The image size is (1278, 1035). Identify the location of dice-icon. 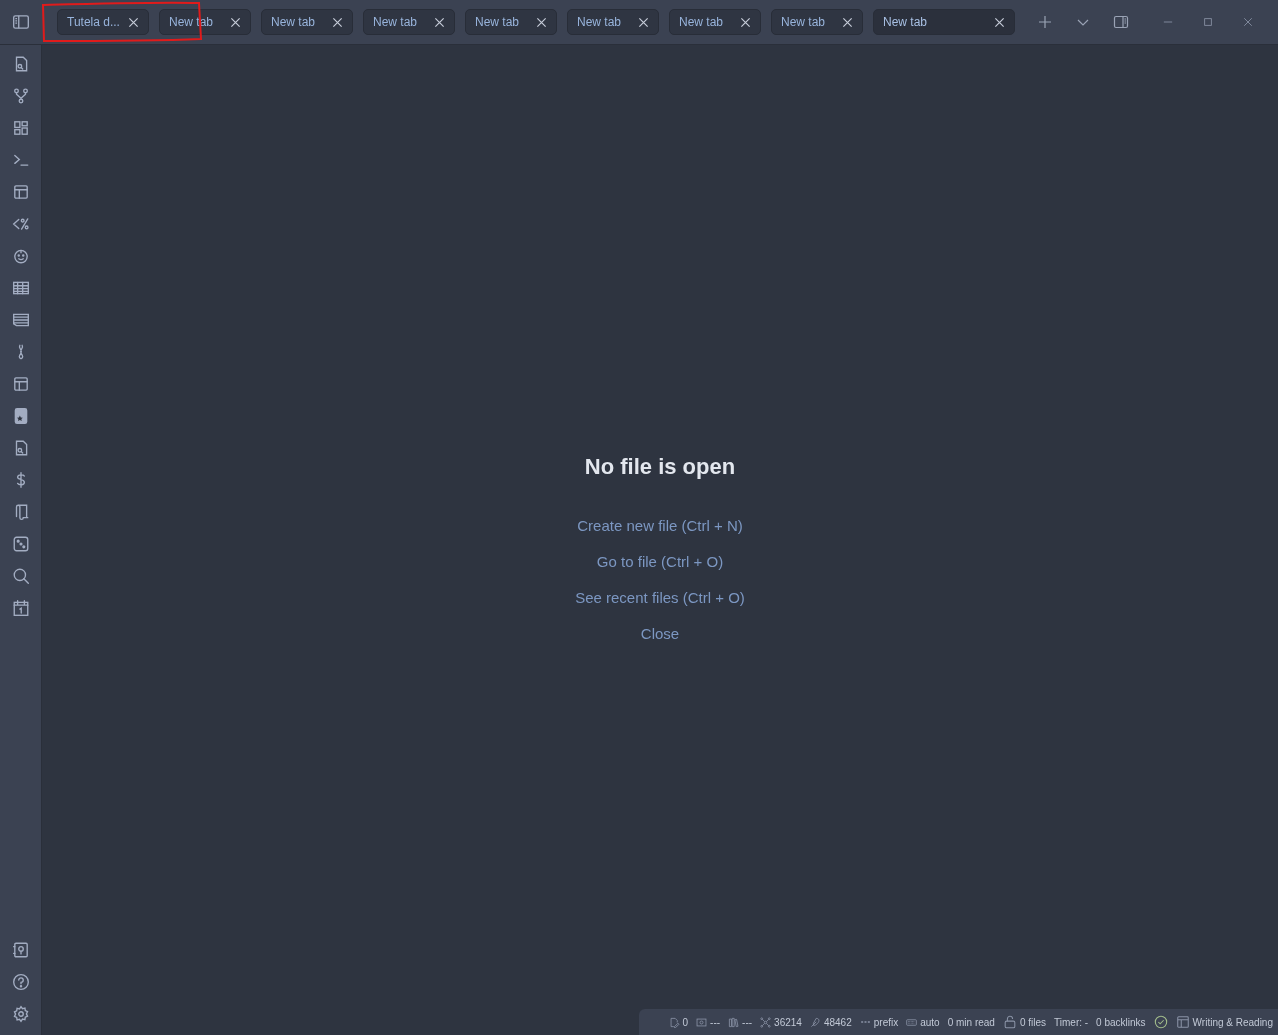
(20, 544).